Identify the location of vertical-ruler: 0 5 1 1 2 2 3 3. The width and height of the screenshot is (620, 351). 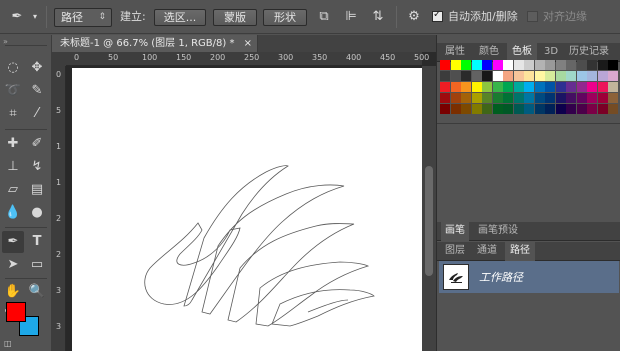
(59, 208).